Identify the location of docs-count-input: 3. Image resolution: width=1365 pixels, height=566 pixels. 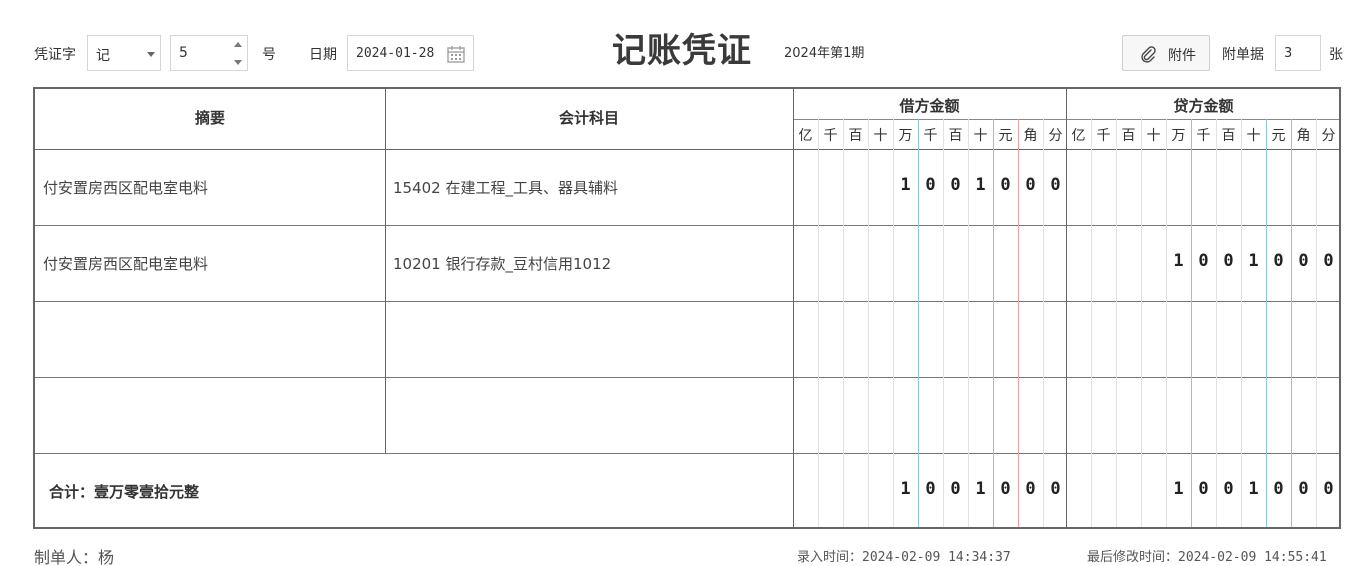
(1298, 53).